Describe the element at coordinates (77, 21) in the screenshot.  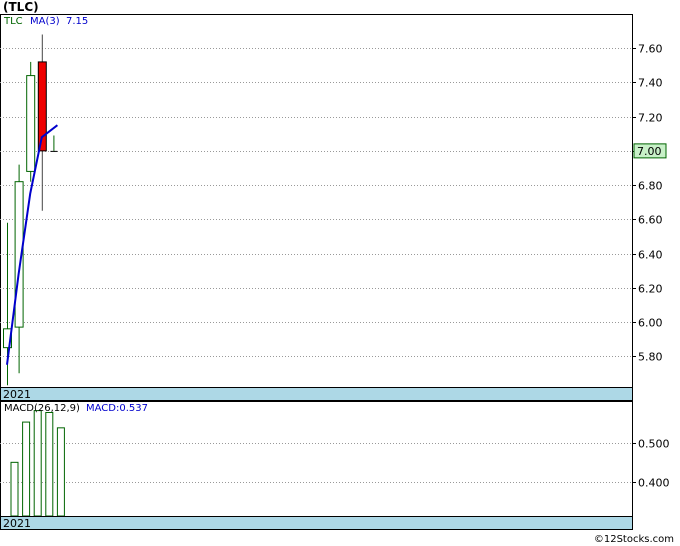
I see `ma-value: 7.15` at that location.